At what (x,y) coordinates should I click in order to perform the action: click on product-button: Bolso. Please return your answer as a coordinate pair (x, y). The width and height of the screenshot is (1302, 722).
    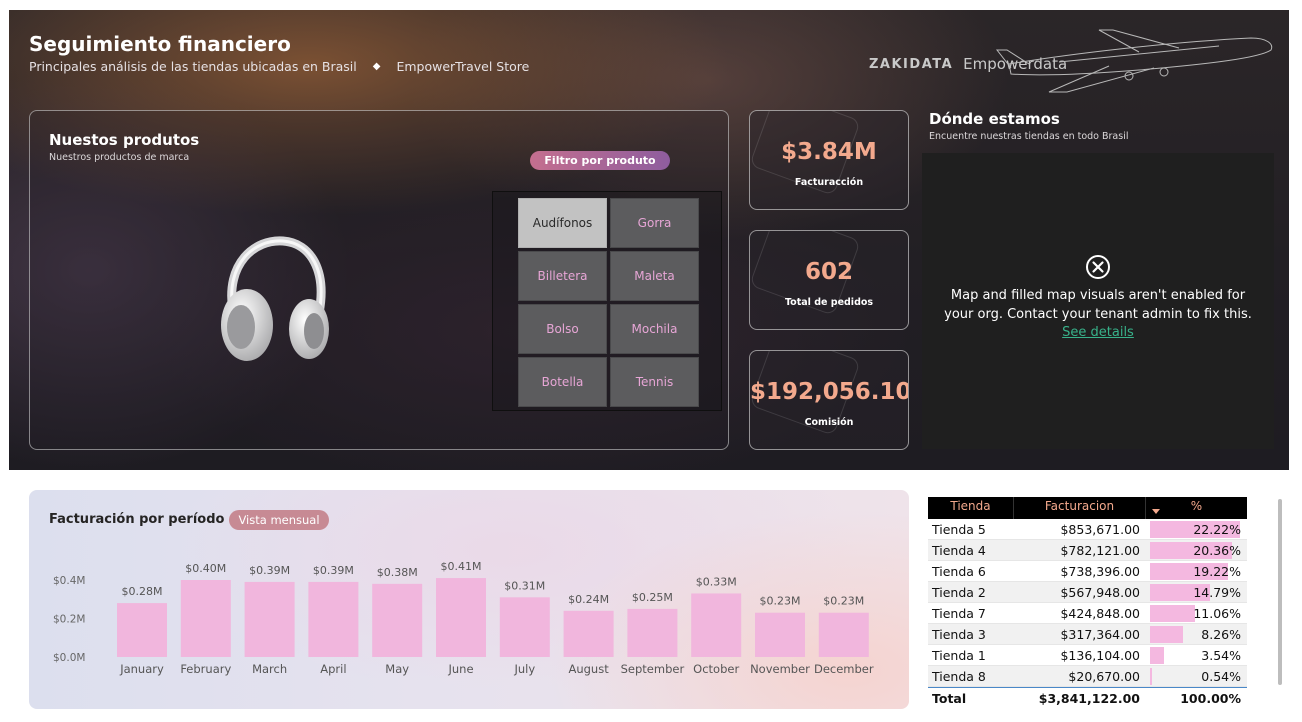
    Looking at the image, I should click on (562, 329).